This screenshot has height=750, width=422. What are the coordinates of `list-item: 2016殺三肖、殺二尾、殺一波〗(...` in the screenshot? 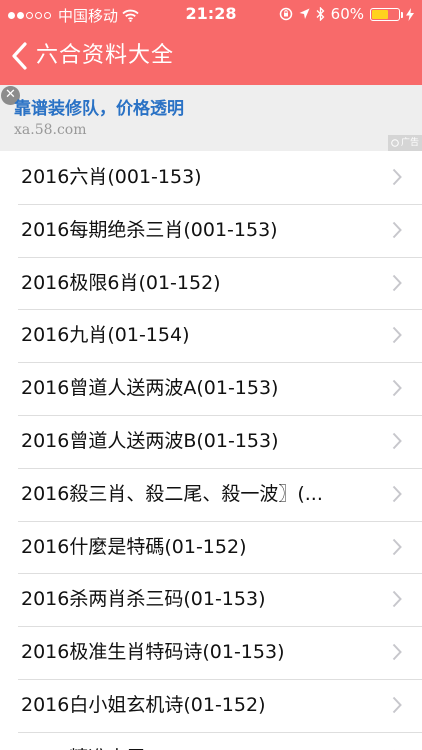 It's located at (211, 495).